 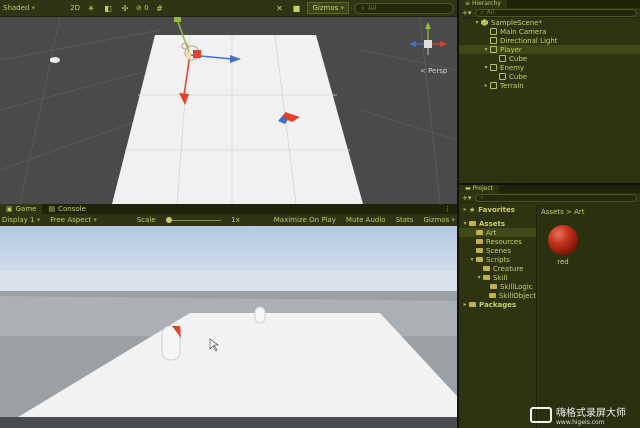 I want to click on project-folder-label: Skill, so click(x=500, y=277).